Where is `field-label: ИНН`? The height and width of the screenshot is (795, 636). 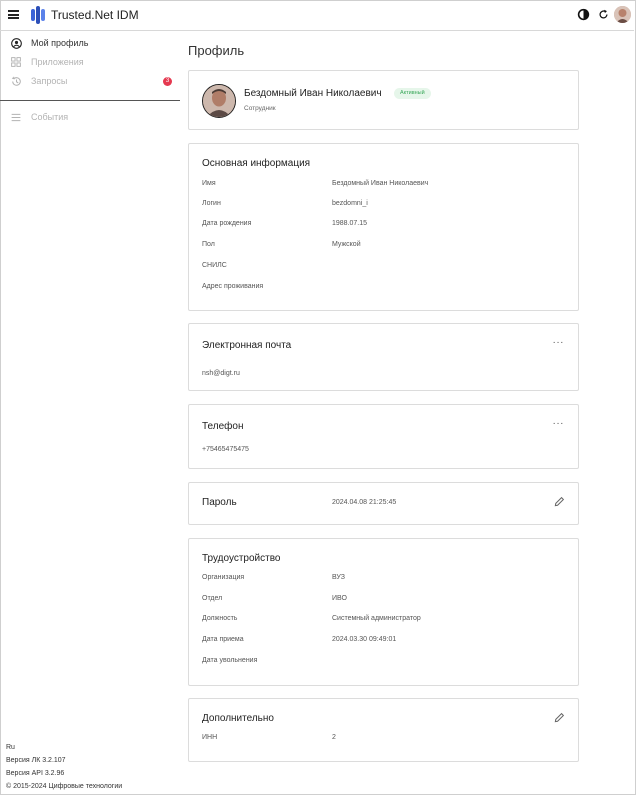
field-label: ИНН is located at coordinates (210, 737).